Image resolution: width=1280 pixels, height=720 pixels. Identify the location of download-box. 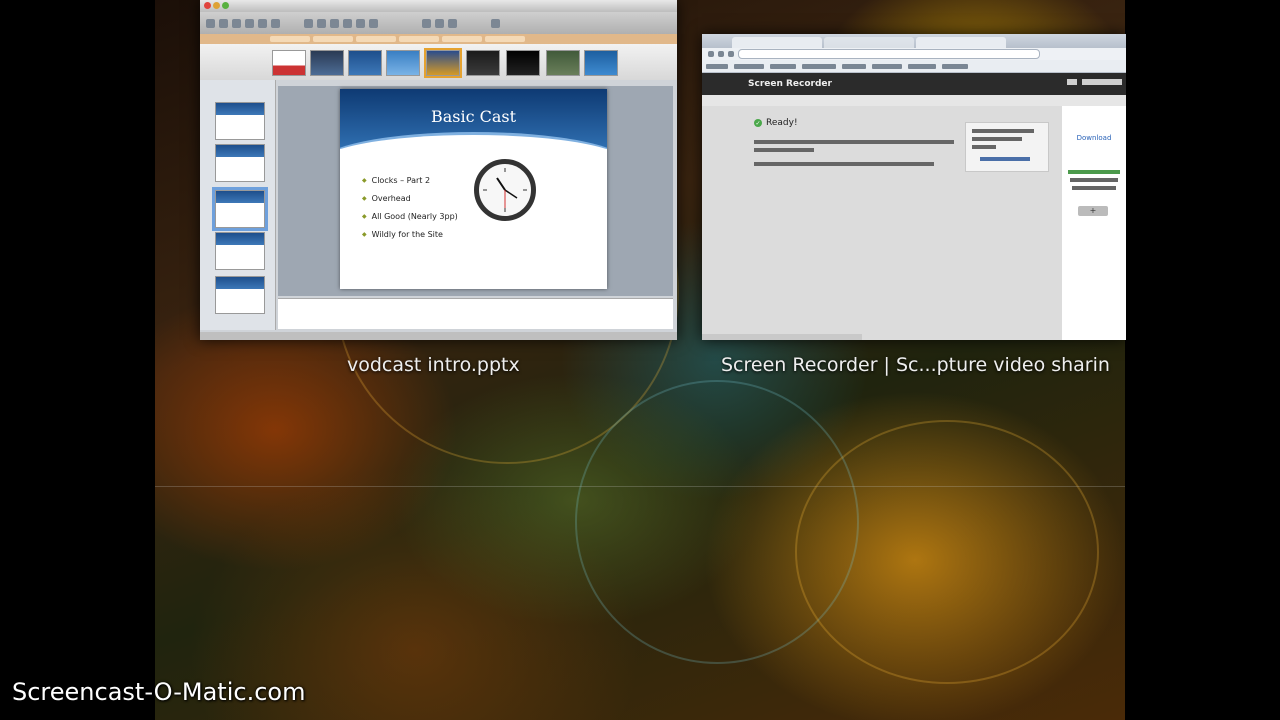
(1007, 147).